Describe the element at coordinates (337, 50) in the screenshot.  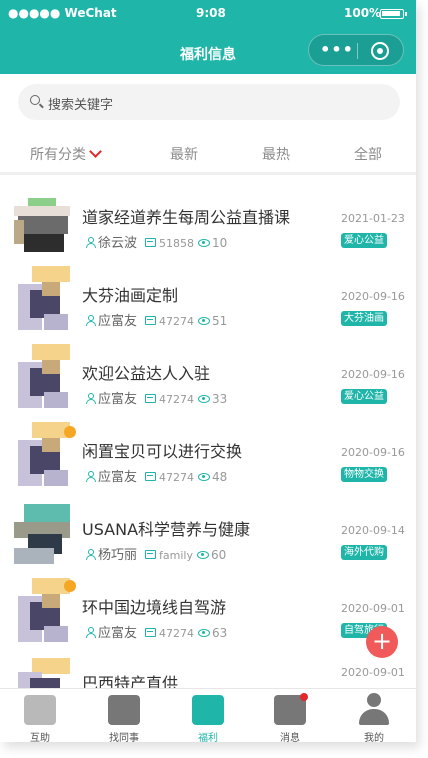
I see `more-icon: •••` at that location.